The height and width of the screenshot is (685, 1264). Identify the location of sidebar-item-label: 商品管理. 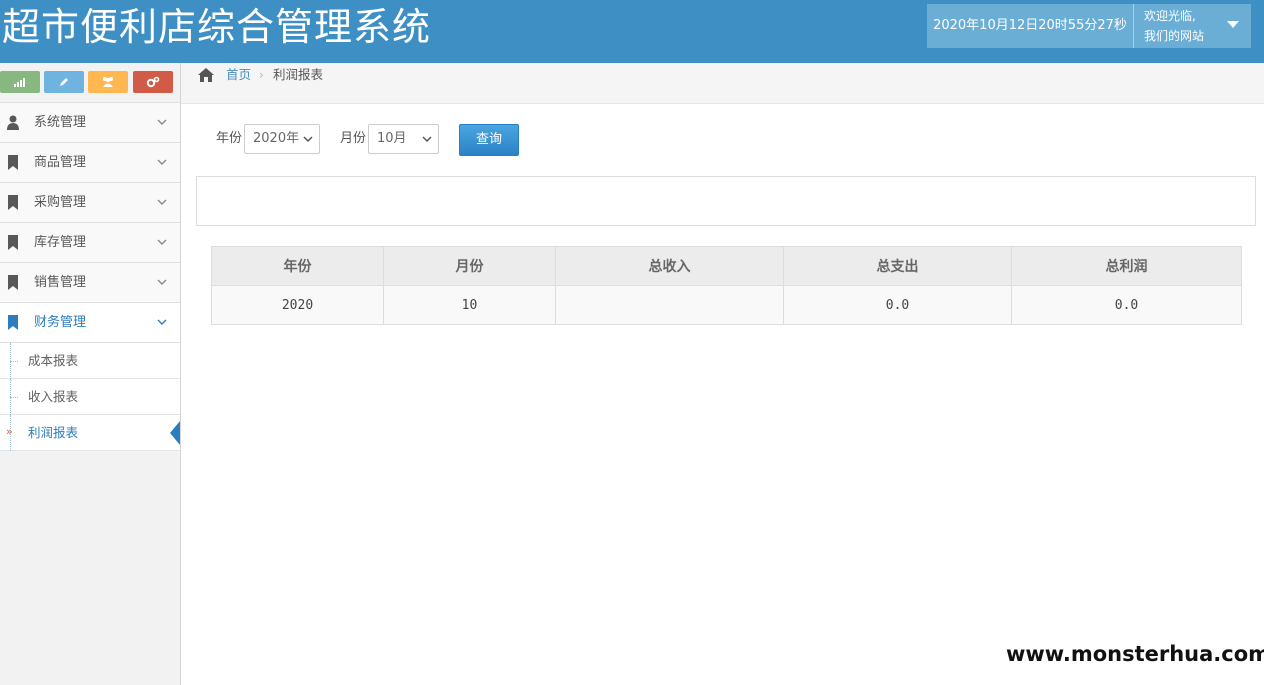
(60, 162).